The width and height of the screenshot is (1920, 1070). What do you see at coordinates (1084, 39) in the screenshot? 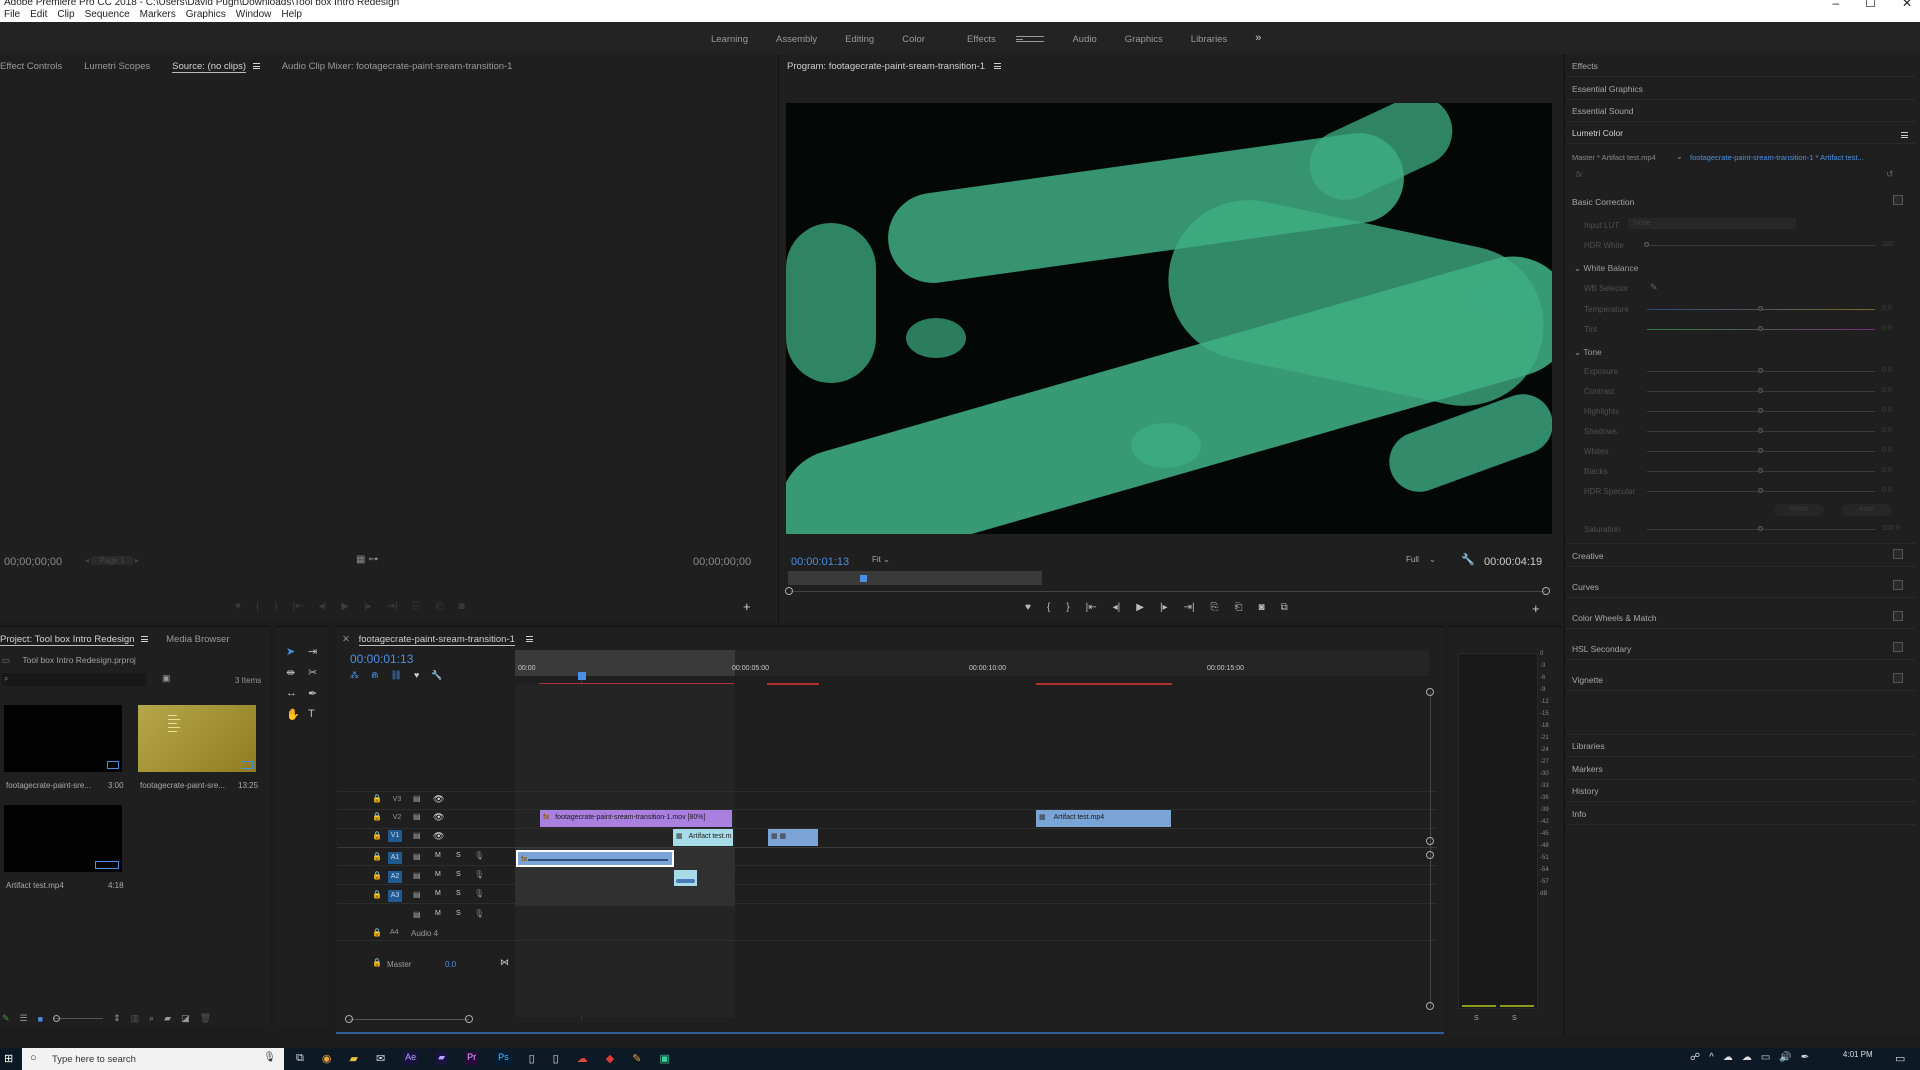
I see `workspace-tab-audio: Audio` at bounding box center [1084, 39].